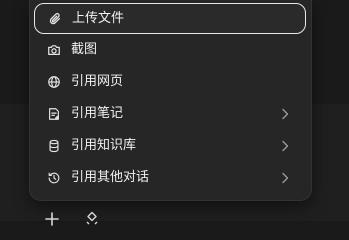 The image size is (349, 240). Describe the element at coordinates (54, 50) in the screenshot. I see `camera-icon` at that location.